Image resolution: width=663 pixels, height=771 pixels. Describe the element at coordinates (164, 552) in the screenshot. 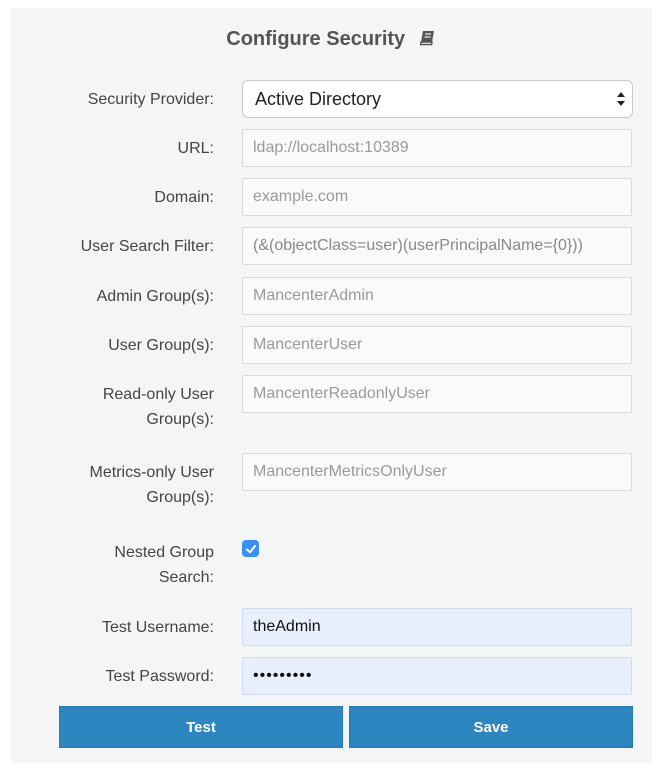

I see `nested-group-search-label-line1: Nested Group` at that location.